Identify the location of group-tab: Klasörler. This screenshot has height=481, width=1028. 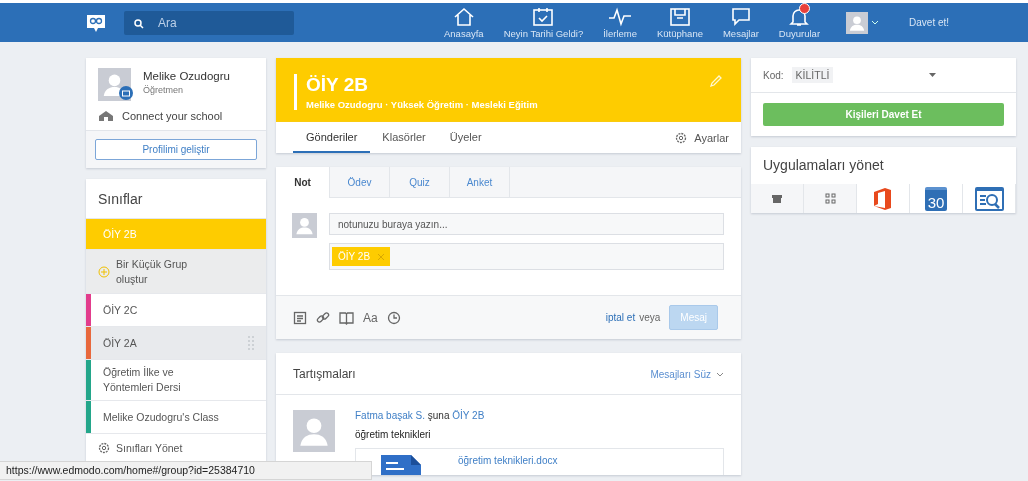
(404, 137).